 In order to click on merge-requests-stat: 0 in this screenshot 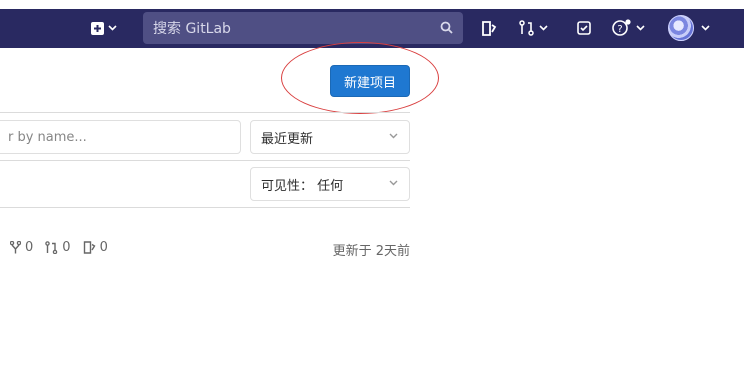, I will do `click(58, 247)`.